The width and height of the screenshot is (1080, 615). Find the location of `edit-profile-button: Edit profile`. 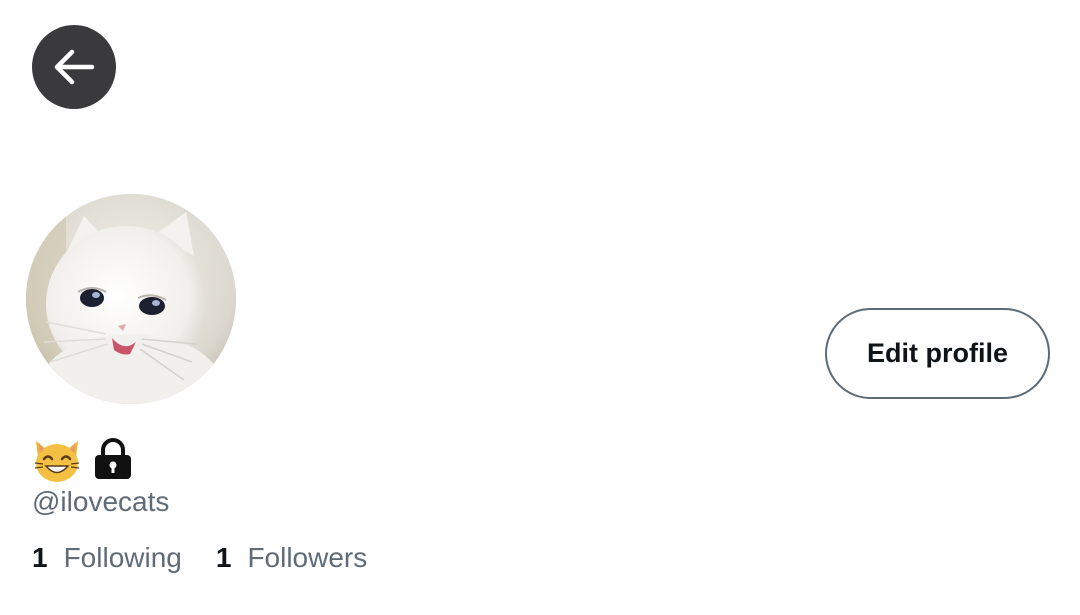

edit-profile-button: Edit profile is located at coordinates (937, 353).